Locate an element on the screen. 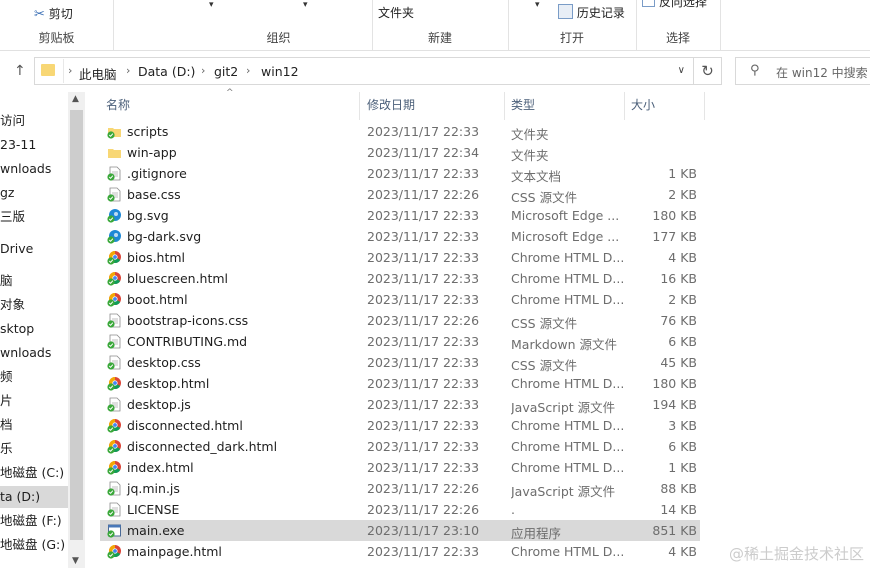  column-header-type: 类型 is located at coordinates (523, 104).